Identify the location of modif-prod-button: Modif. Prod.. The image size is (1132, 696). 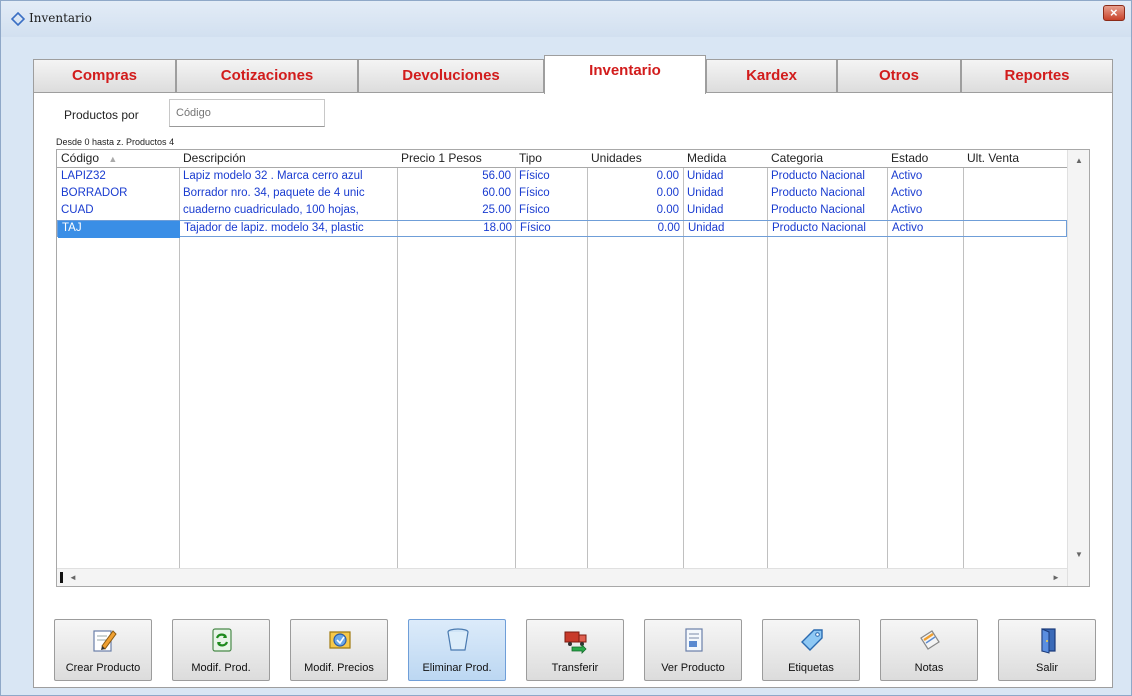
(221, 650).